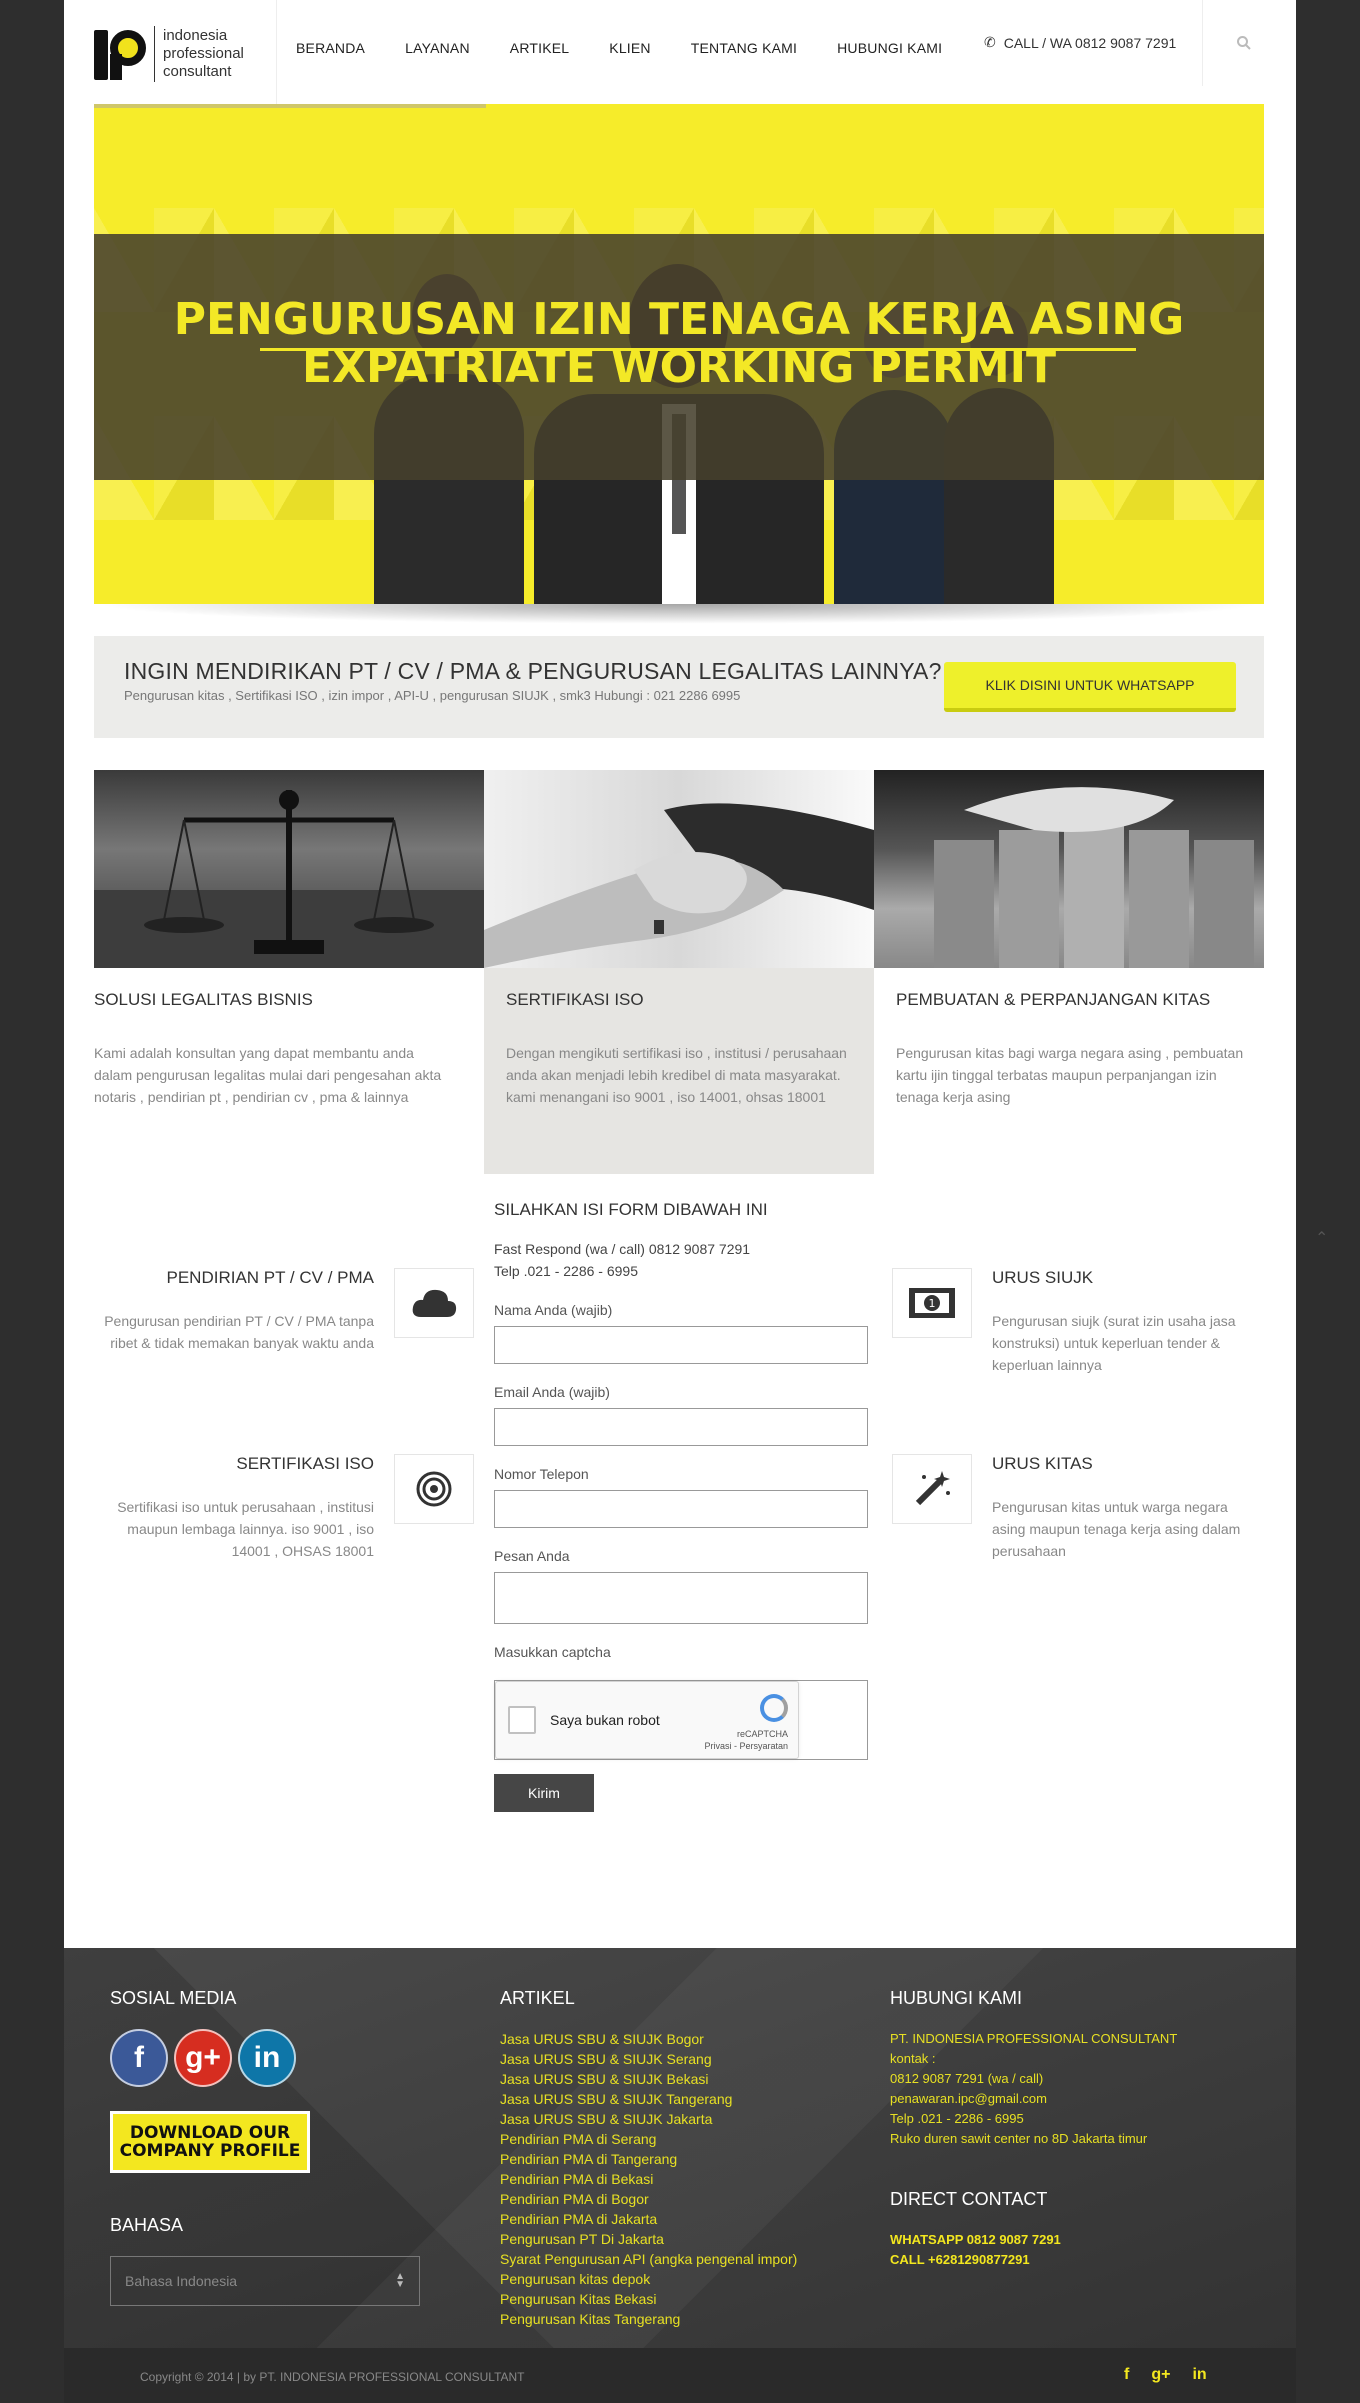 This screenshot has height=2403, width=1360. I want to click on form-fast-respond: Fast Respond (wa / call) 0812 9087 7291, so click(622, 1249).